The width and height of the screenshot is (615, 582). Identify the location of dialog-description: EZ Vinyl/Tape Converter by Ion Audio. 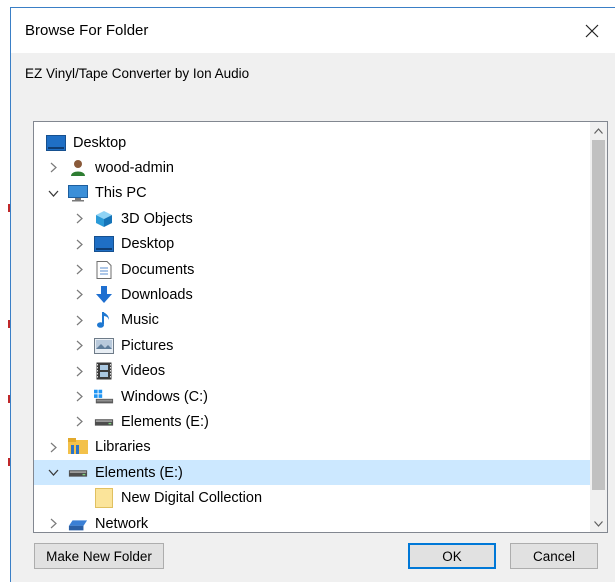
(137, 73).